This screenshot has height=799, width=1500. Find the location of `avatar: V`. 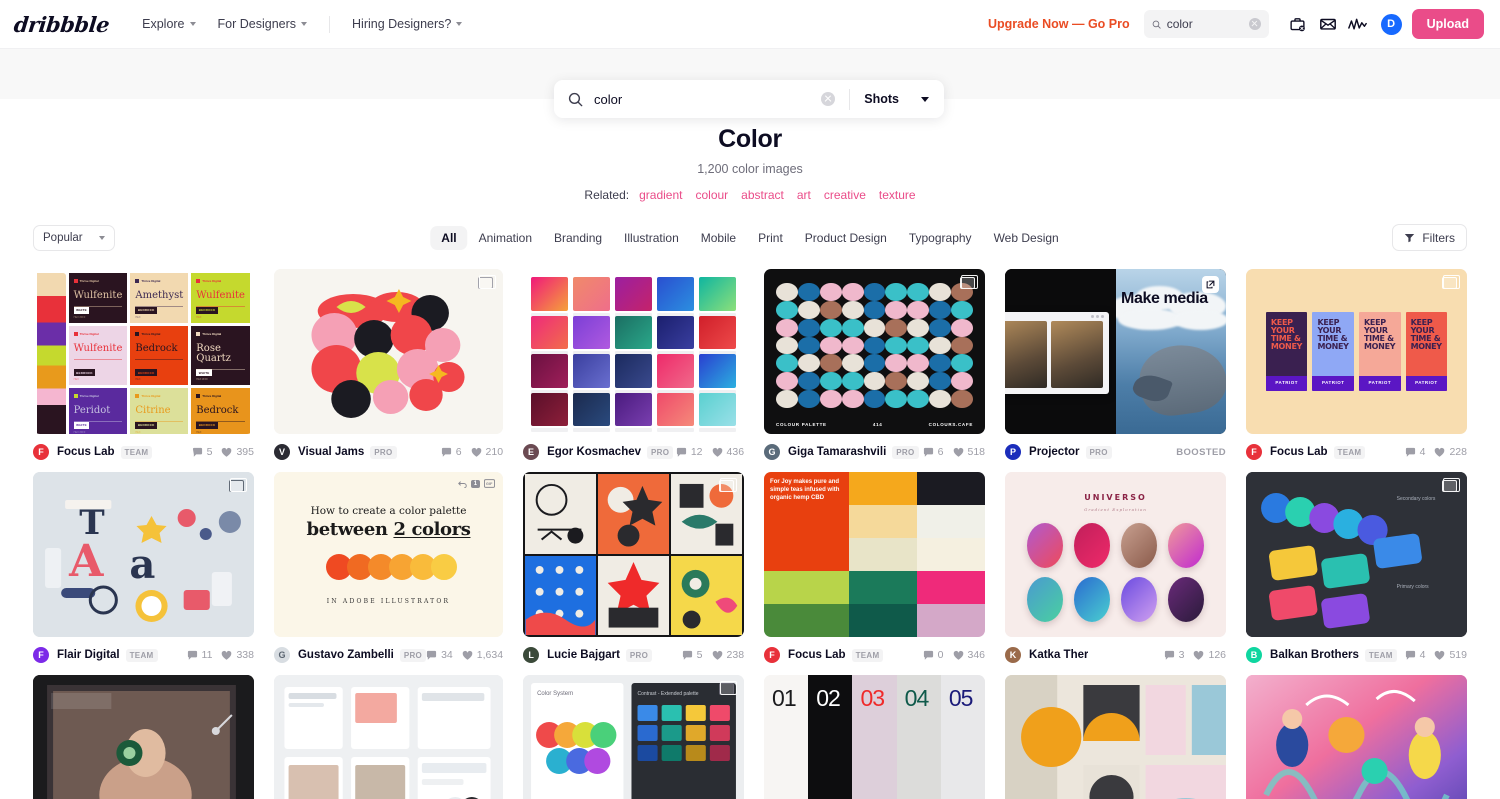

avatar: V is located at coordinates (281, 452).